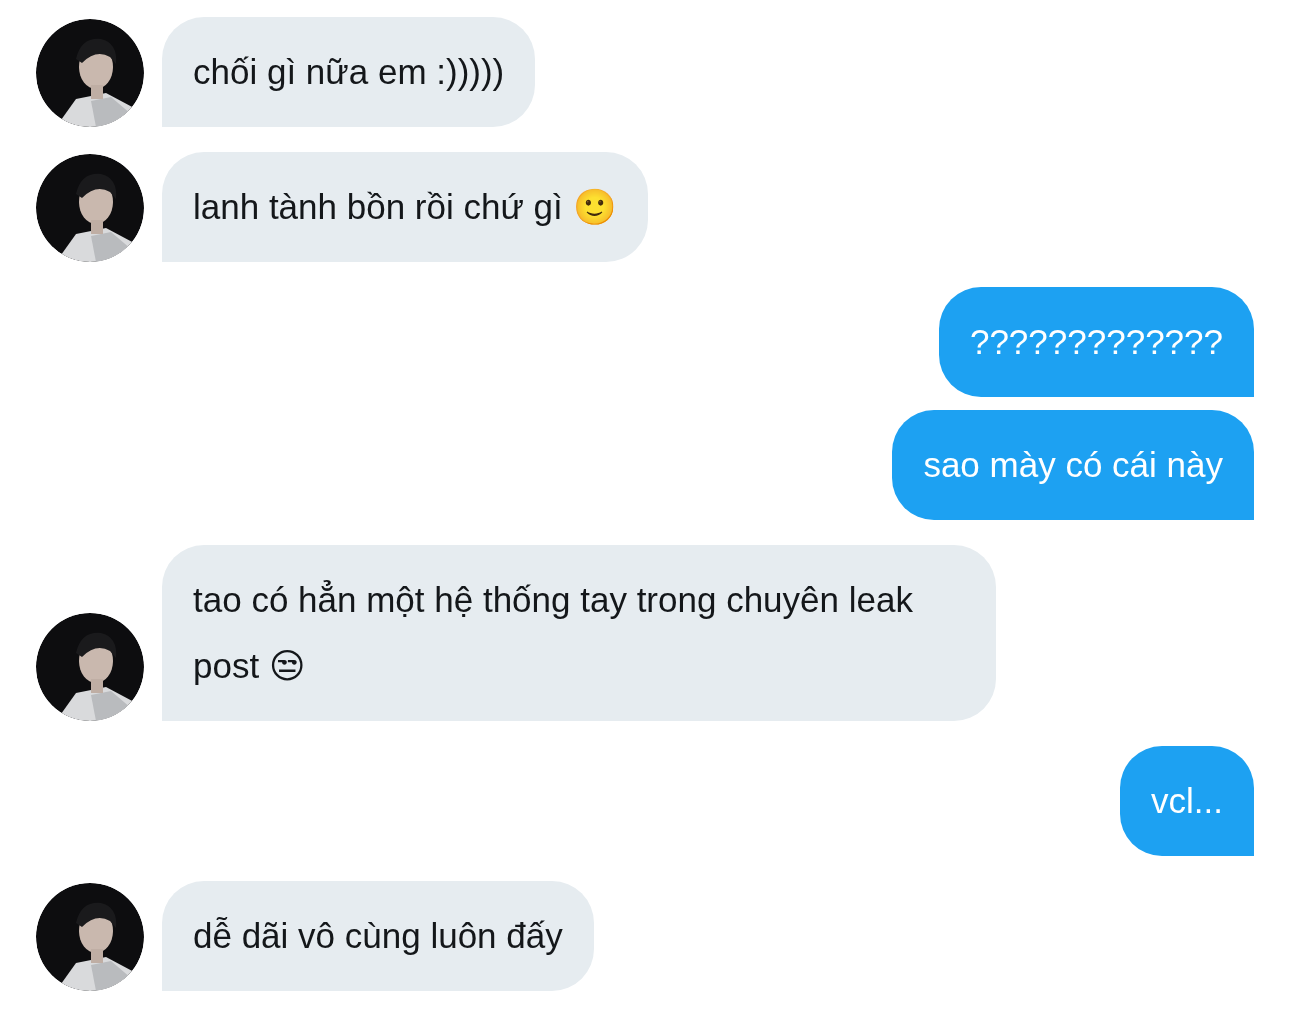 The height and width of the screenshot is (1011, 1290). Describe the element at coordinates (405, 207) in the screenshot. I see `message-bubble: lanh tành bồn rồi chứ gì 🙂` at that location.